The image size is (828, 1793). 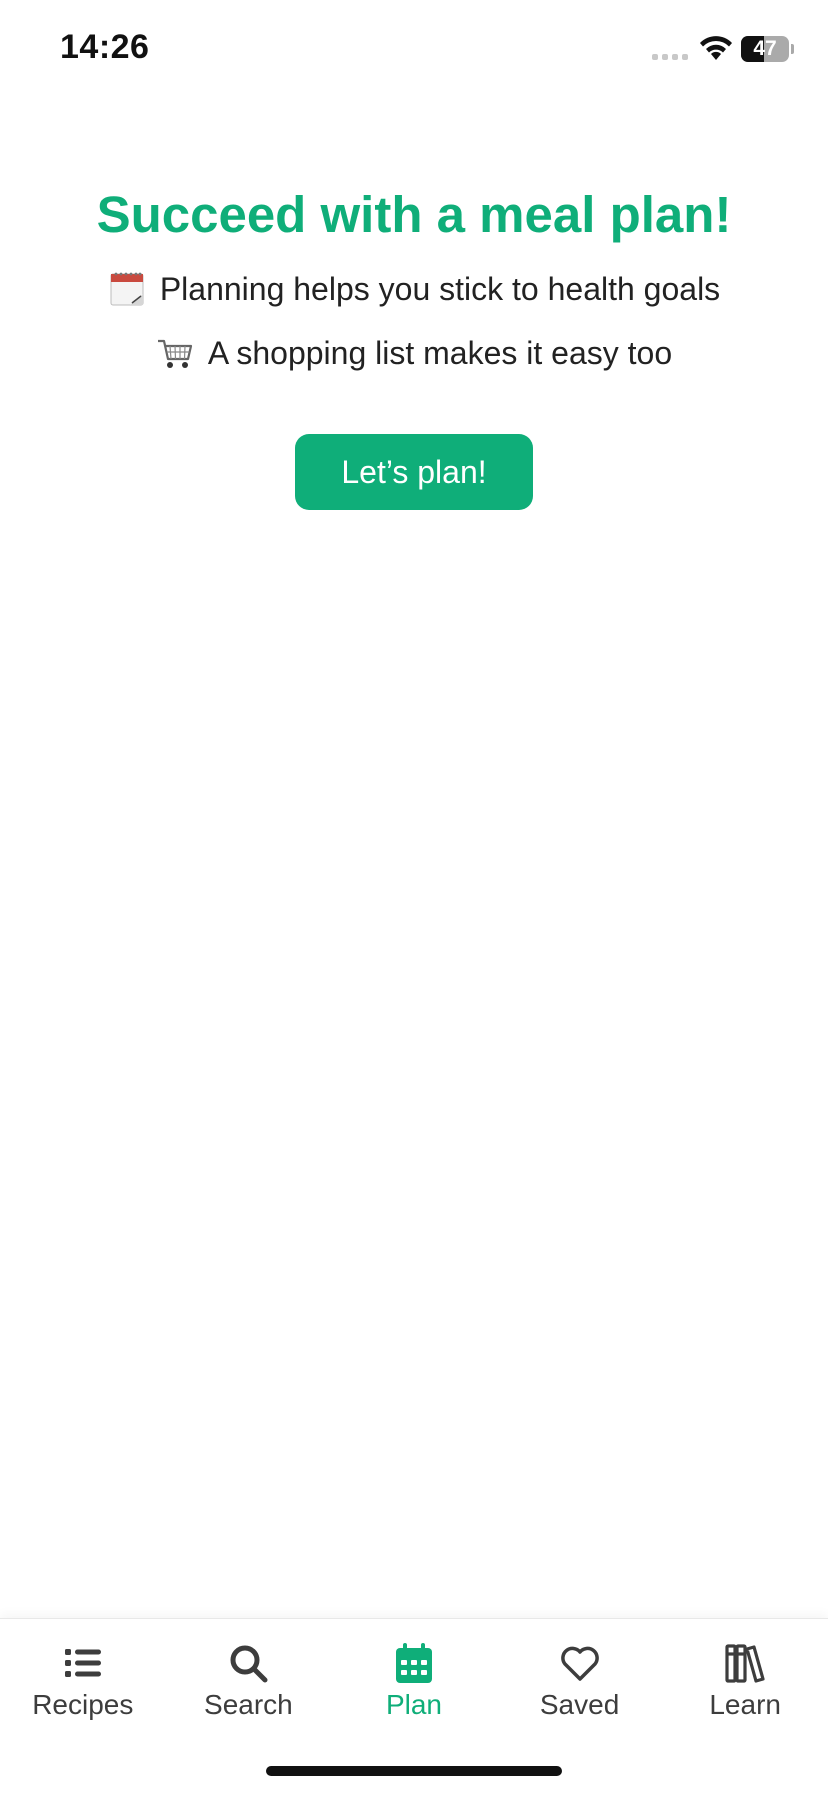 I want to click on tab-saved: Saved, so click(x=580, y=1681).